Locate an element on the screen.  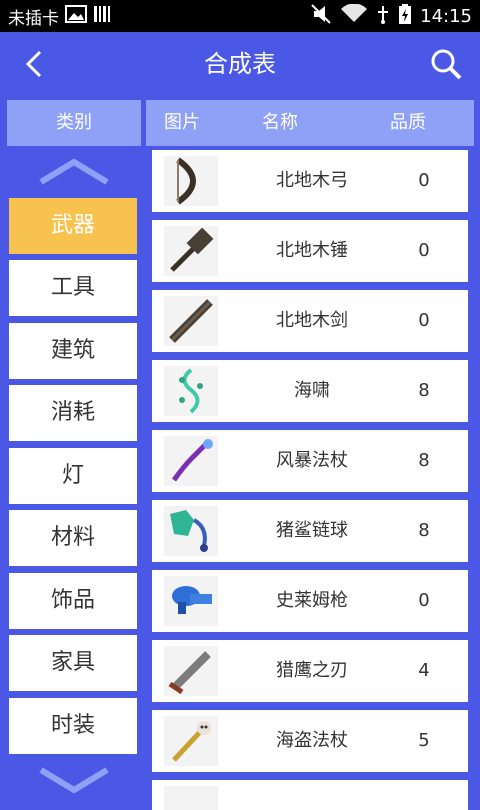
wifi-icon is located at coordinates (354, 15).